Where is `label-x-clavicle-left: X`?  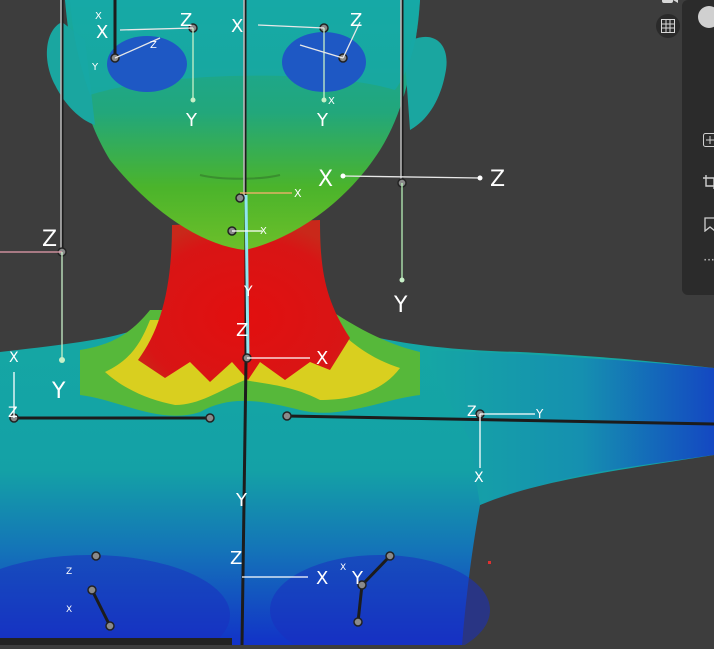 label-x-clavicle-left: X is located at coordinates (14, 358).